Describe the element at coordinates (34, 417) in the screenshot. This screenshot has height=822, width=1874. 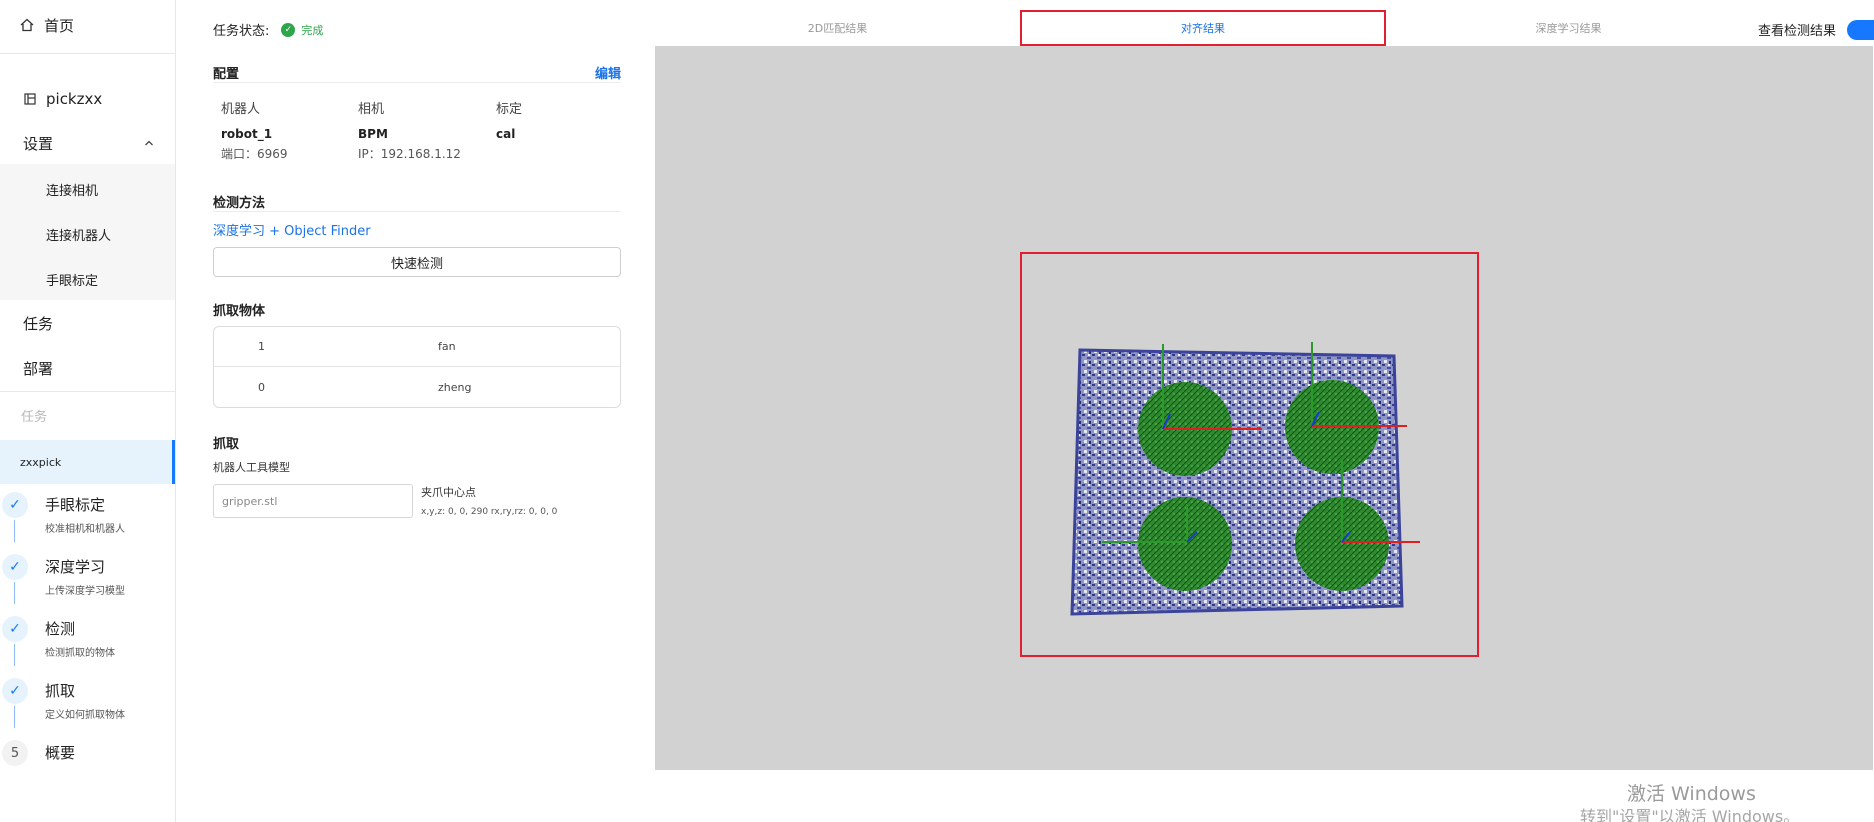
I see `task-section-label: 任务` at that location.